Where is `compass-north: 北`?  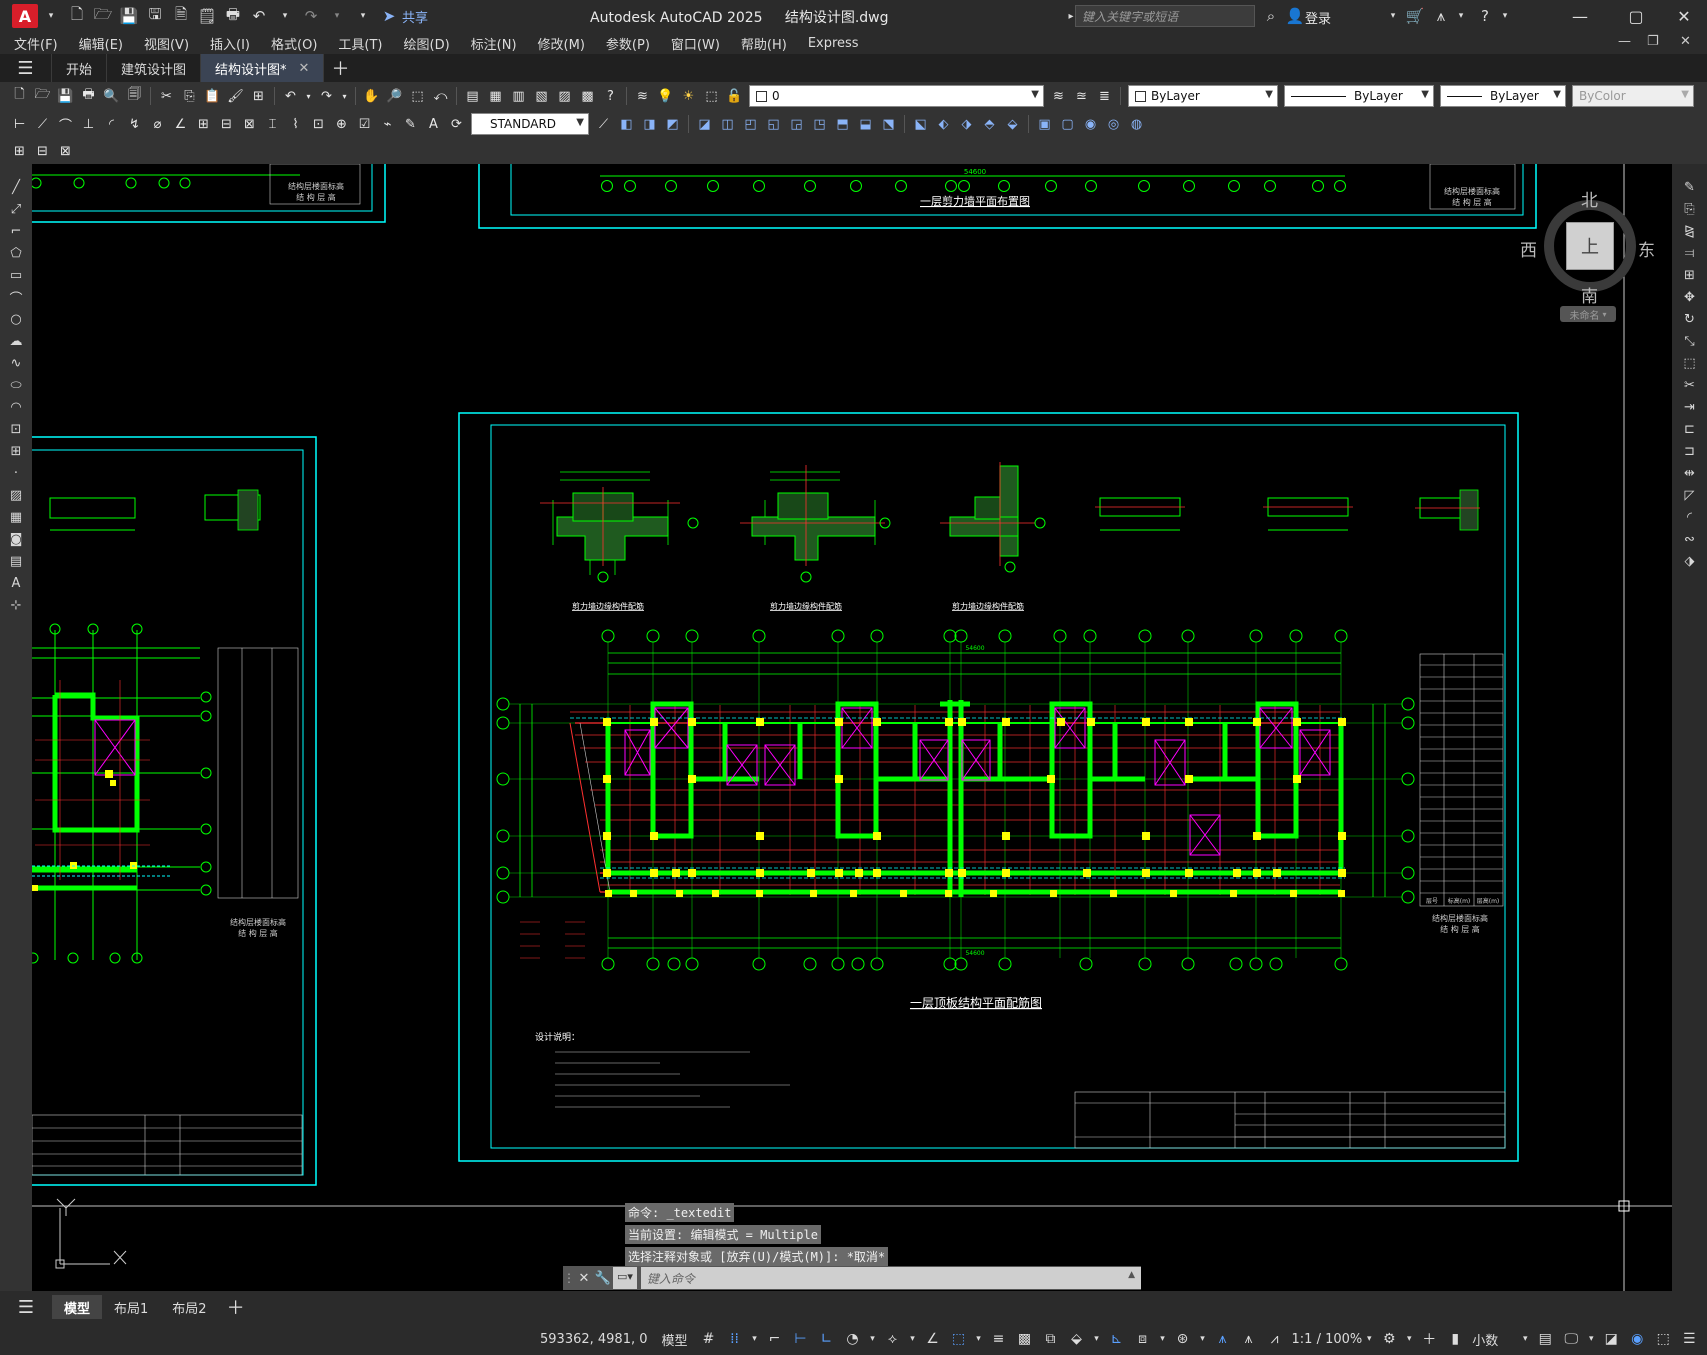 compass-north: 北 is located at coordinates (1589, 198).